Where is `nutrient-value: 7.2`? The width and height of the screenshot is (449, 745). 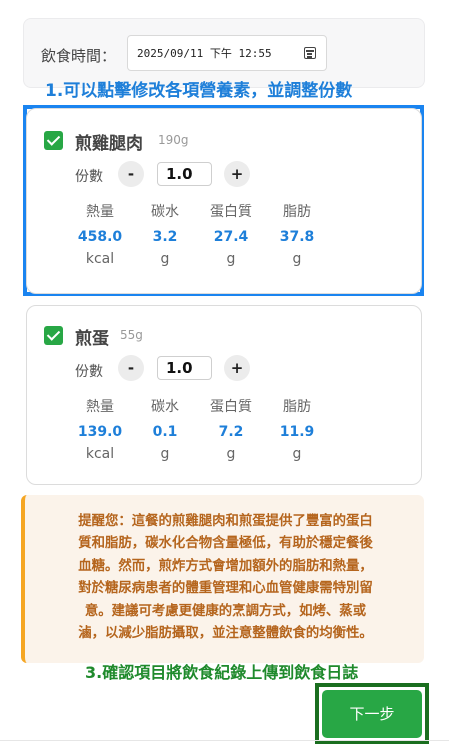
nutrient-value: 7.2 is located at coordinates (231, 432).